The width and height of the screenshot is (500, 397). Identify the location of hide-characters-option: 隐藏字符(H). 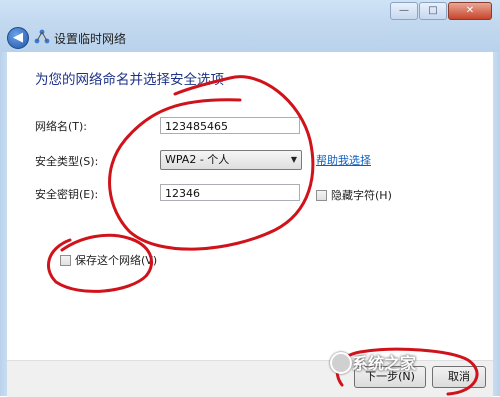
(354, 195).